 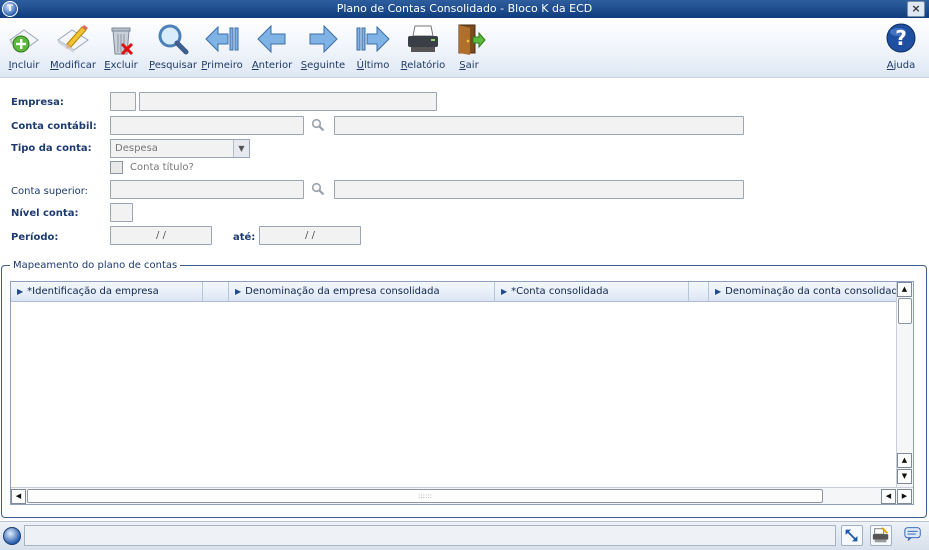 I want to click on conta-contabil-desc-field, so click(x=539, y=125).